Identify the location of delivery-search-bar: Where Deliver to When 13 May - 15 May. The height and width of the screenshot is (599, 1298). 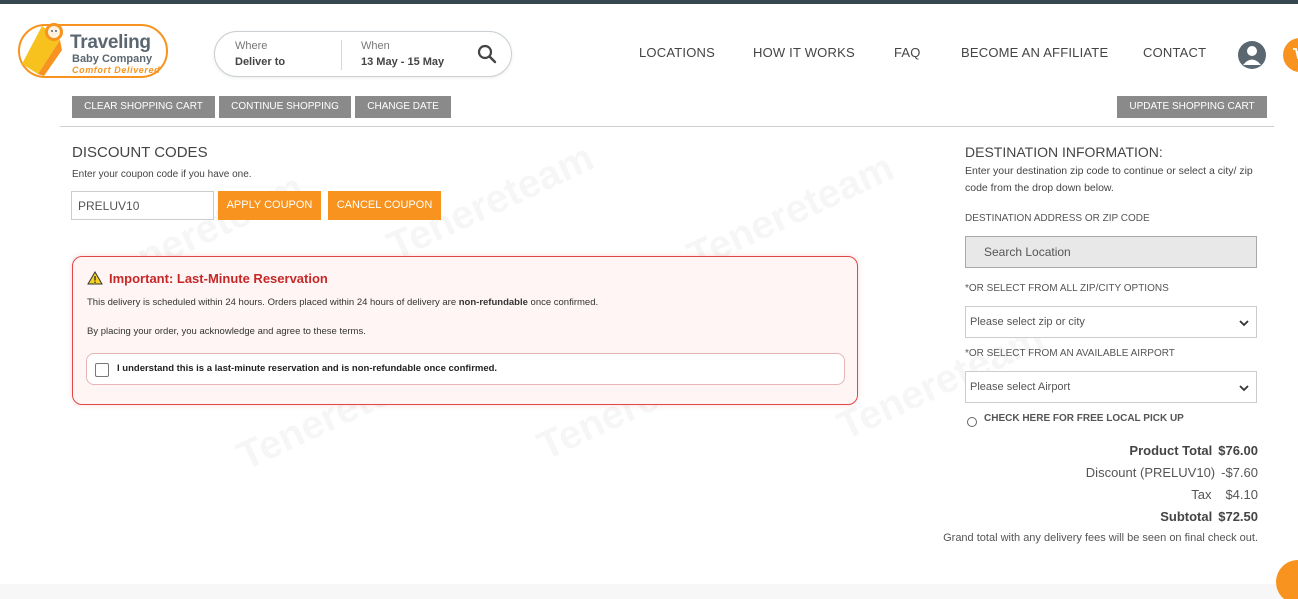
(363, 54).